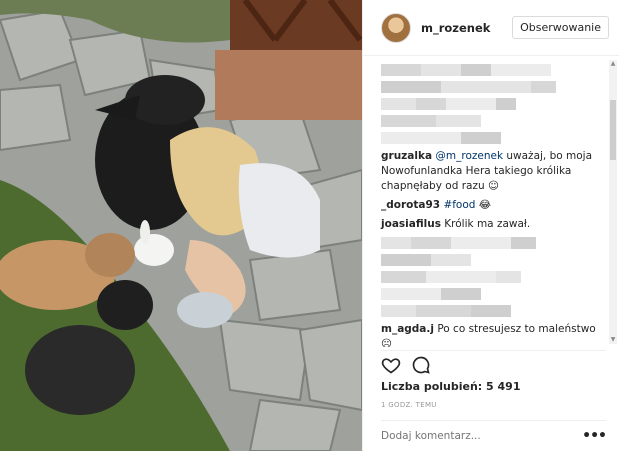  Describe the element at coordinates (466, 28) in the screenshot. I see `username-link: m_rozenek` at that location.